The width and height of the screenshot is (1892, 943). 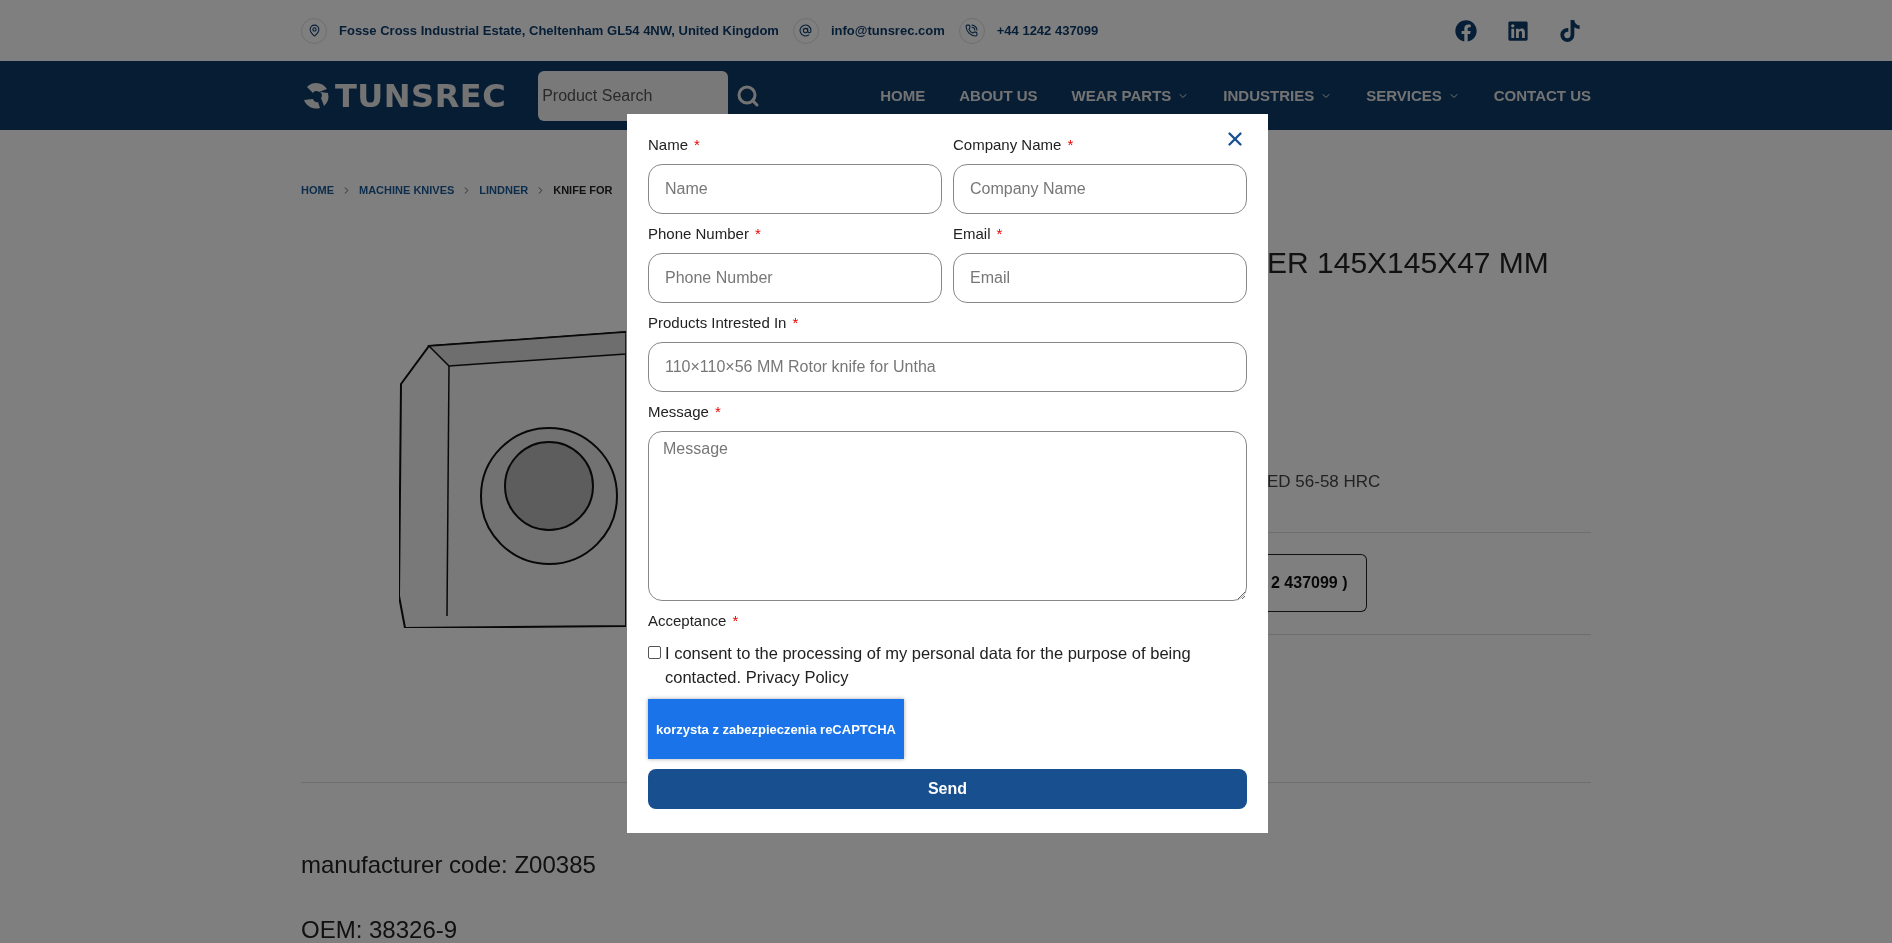 What do you see at coordinates (449, 865) in the screenshot?
I see `manufacturer-code-text: manufacturer code: Z00385` at bounding box center [449, 865].